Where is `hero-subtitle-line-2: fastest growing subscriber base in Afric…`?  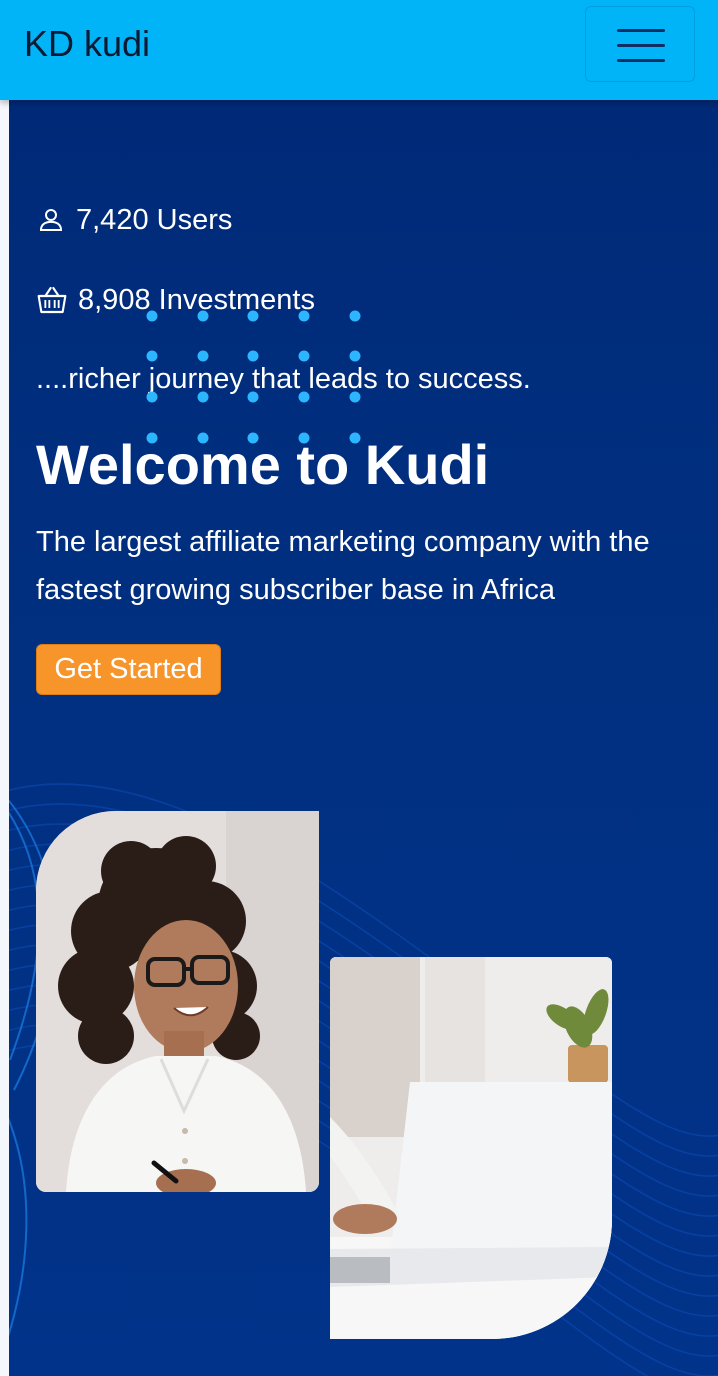 hero-subtitle-line-2: fastest growing subscriber base in Afric… is located at coordinates (296, 590).